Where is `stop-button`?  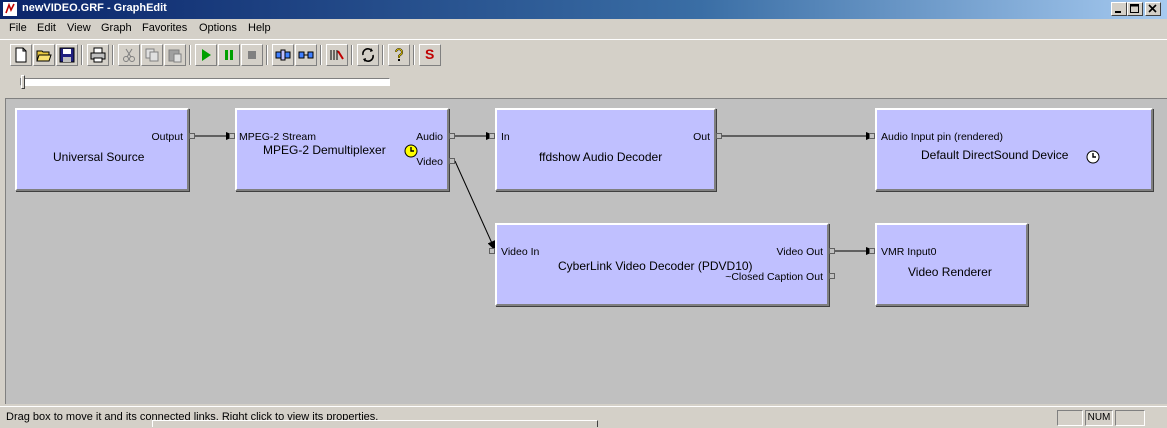 stop-button is located at coordinates (252, 55).